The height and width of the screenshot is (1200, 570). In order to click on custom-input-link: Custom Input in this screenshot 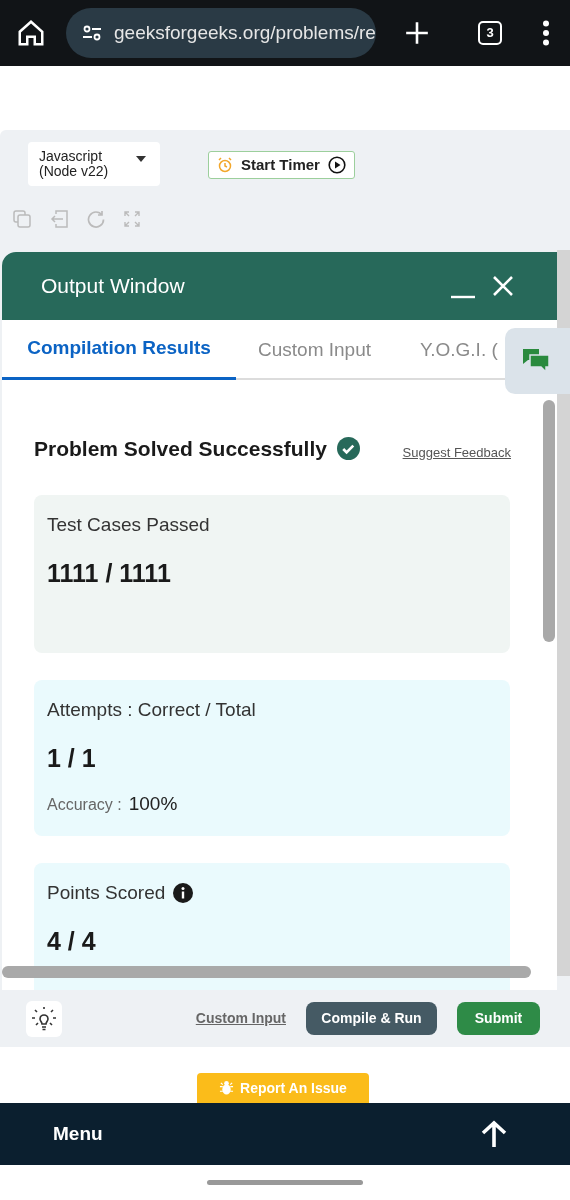, I will do `click(240, 1018)`.